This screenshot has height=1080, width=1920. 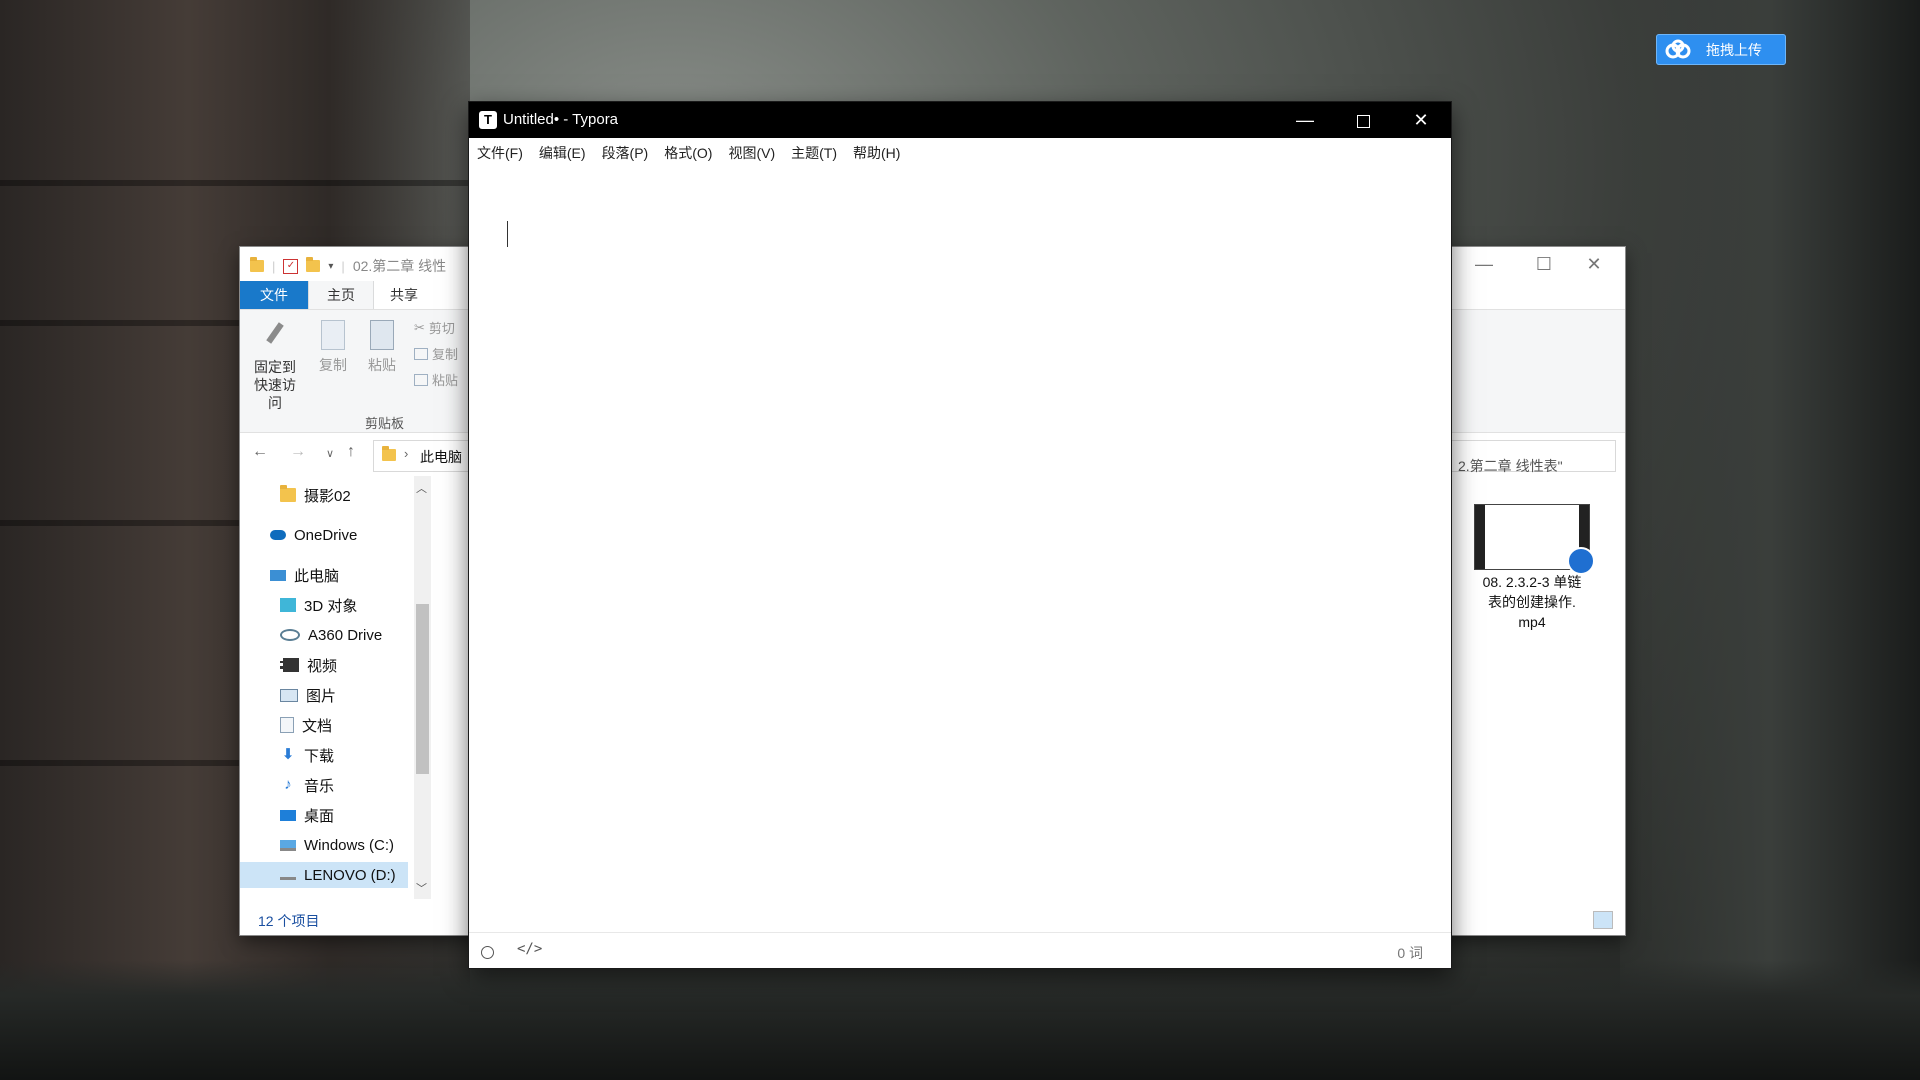 I want to click on maximize-icon, so click(x=1363, y=121).